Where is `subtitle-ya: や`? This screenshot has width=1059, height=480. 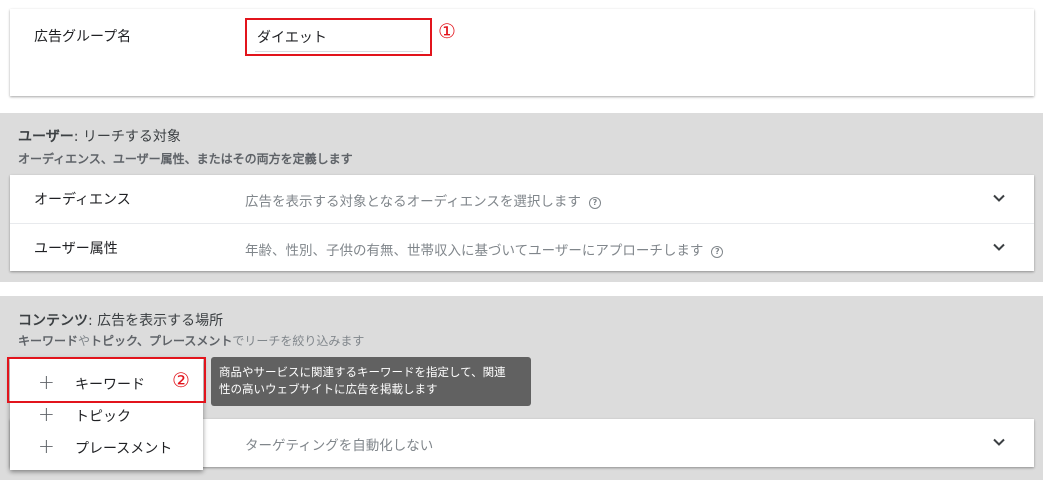 subtitle-ya: や is located at coordinates (84, 341).